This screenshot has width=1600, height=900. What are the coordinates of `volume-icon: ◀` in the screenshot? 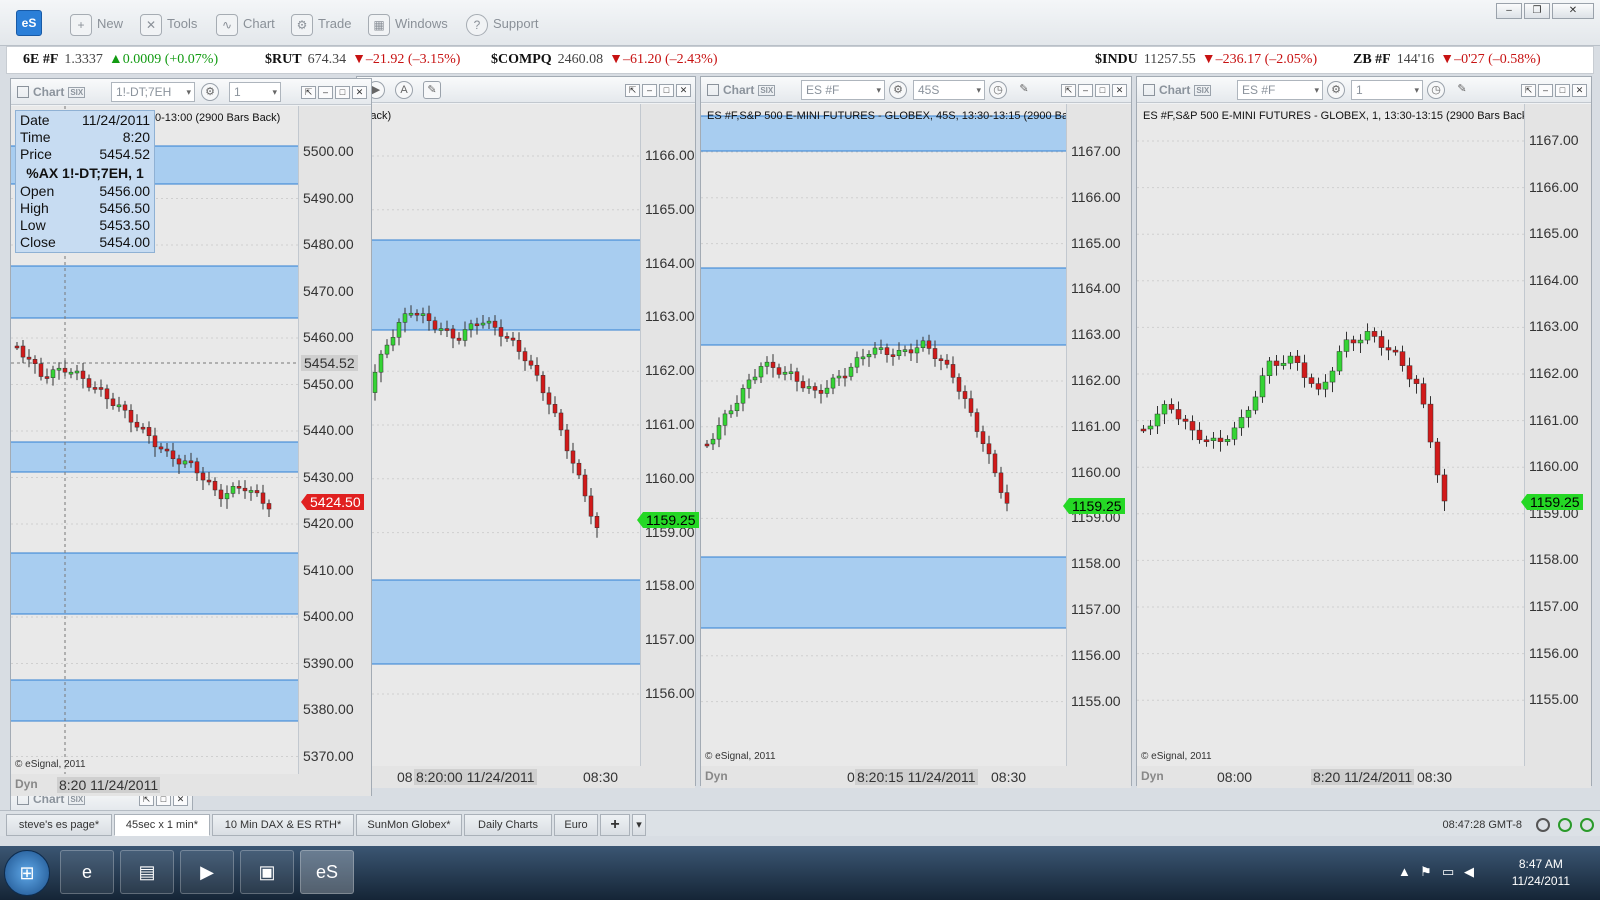 It's located at (1469, 872).